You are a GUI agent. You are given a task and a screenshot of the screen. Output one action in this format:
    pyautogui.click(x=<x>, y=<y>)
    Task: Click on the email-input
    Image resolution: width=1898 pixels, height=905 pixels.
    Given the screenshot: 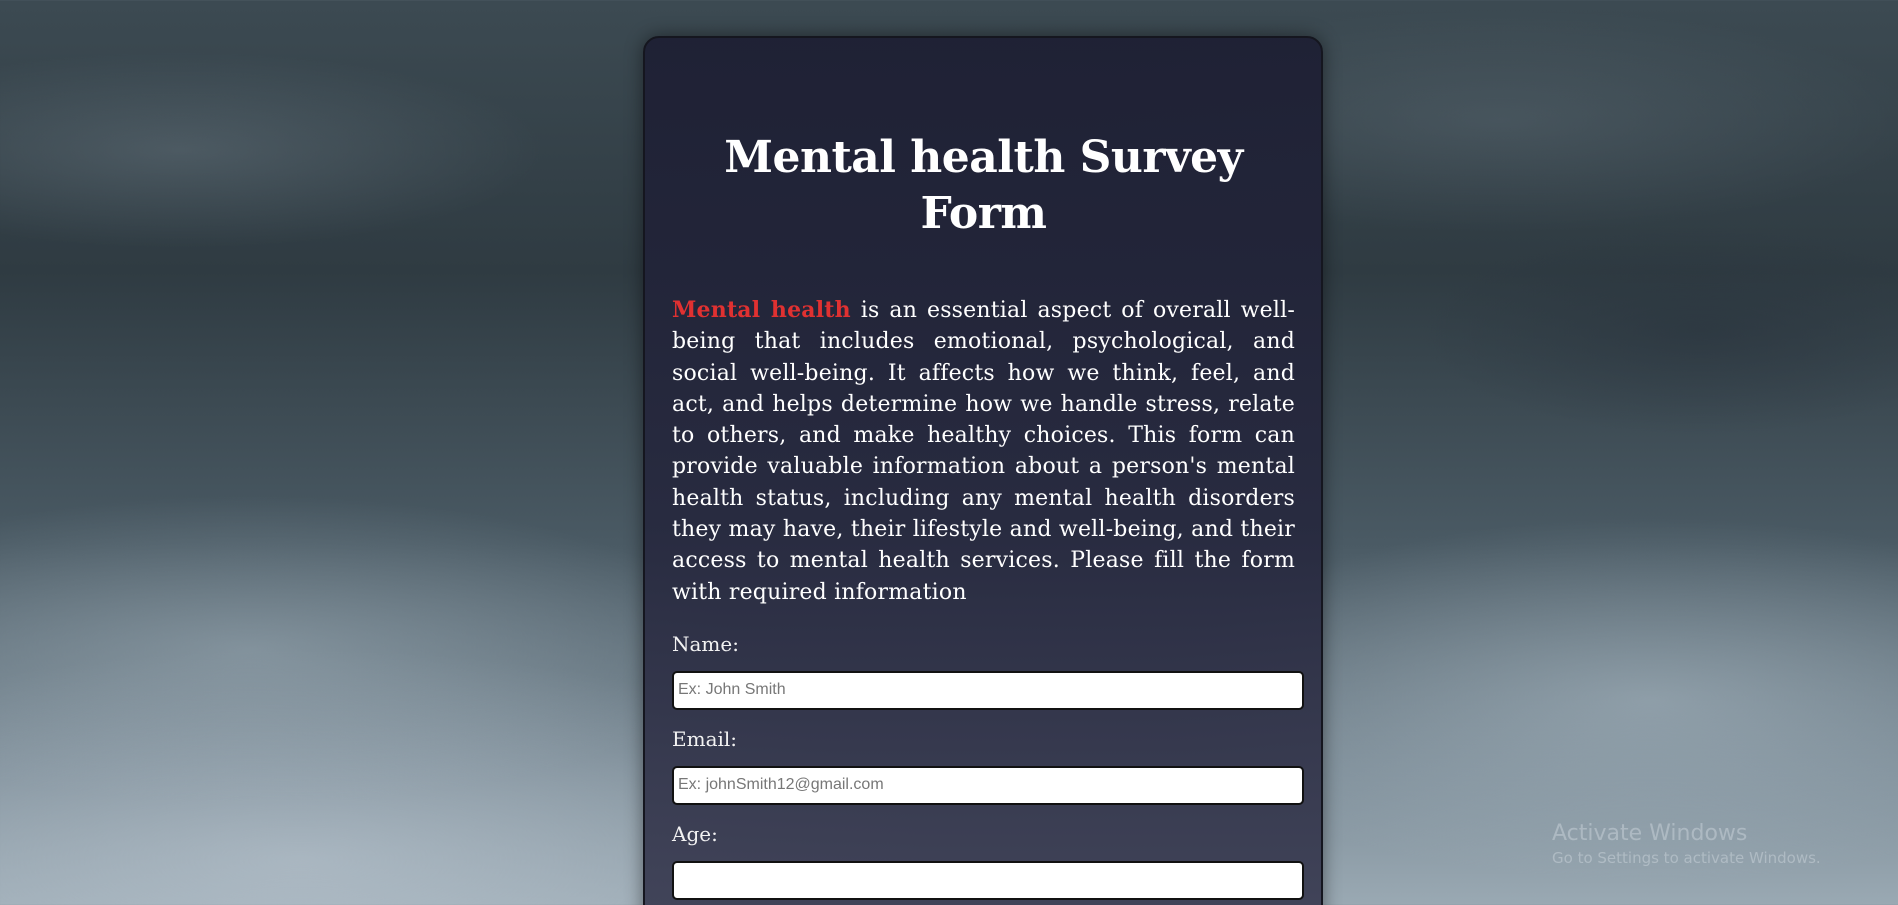 What is the action you would take?
    pyautogui.click(x=988, y=785)
    